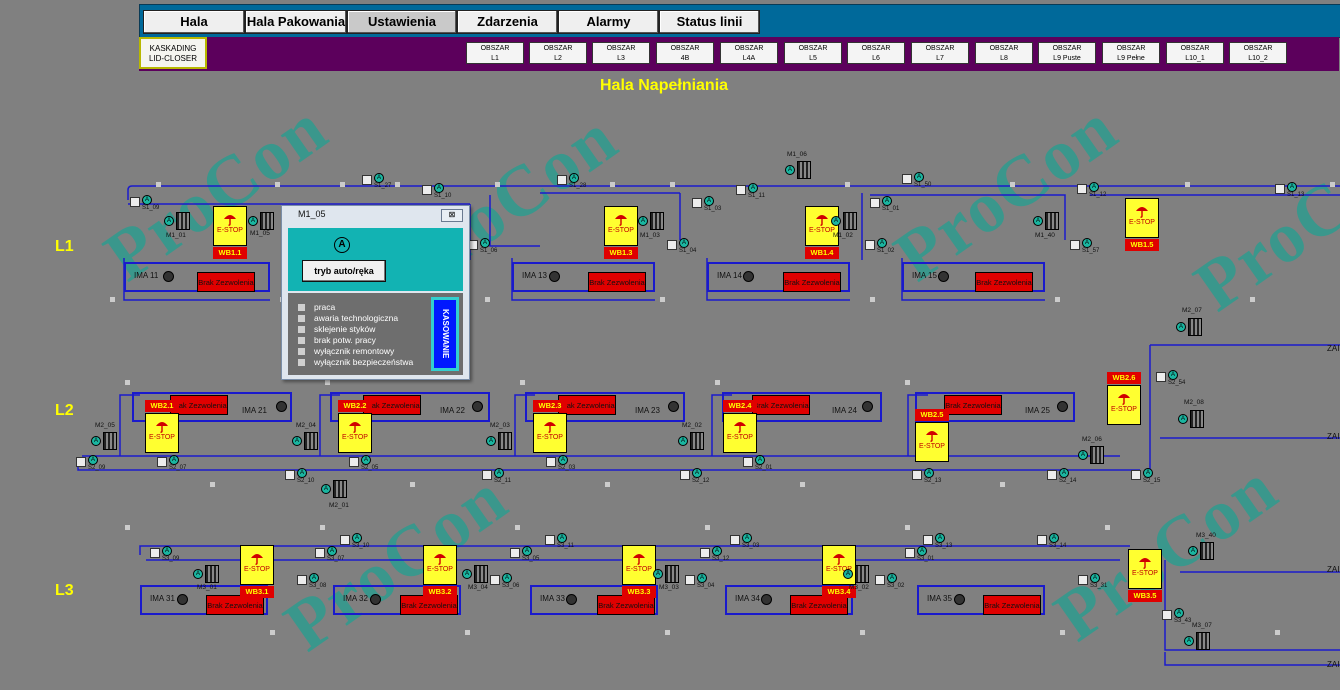  I want to click on sensor-label: S1_02, so click(886, 251).